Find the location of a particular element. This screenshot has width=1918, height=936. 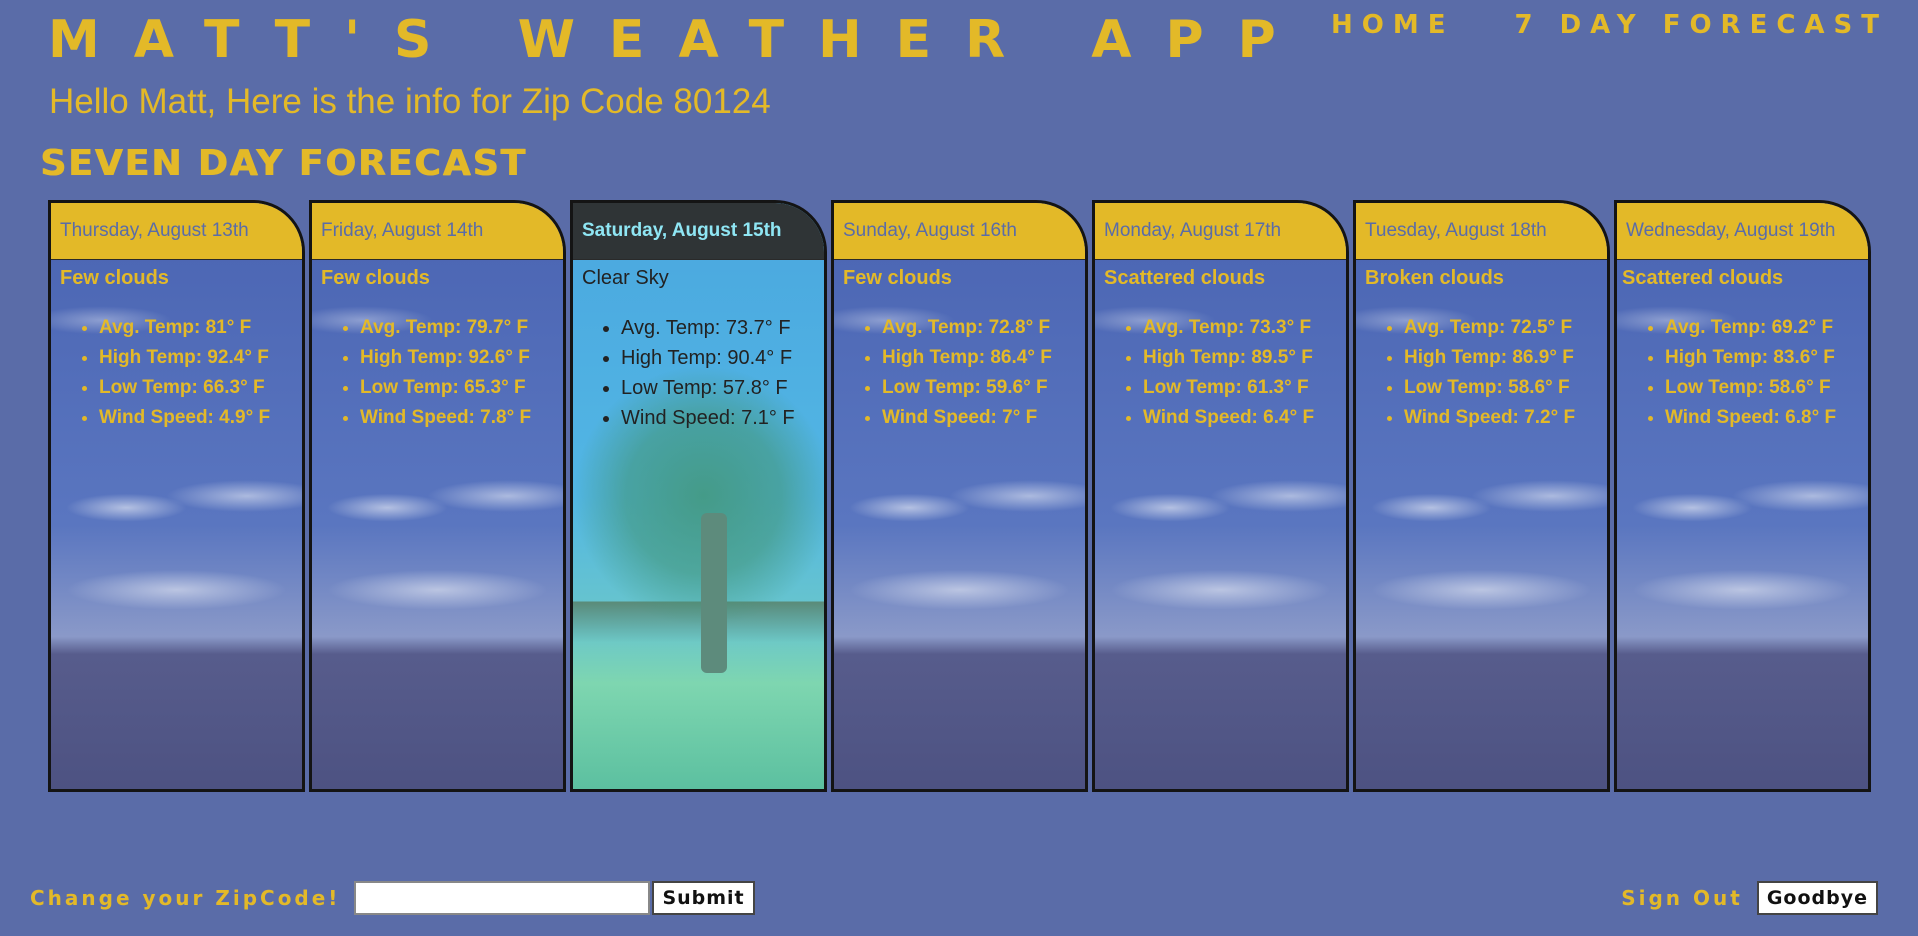

card-description: Clear Sky is located at coordinates (625, 278).